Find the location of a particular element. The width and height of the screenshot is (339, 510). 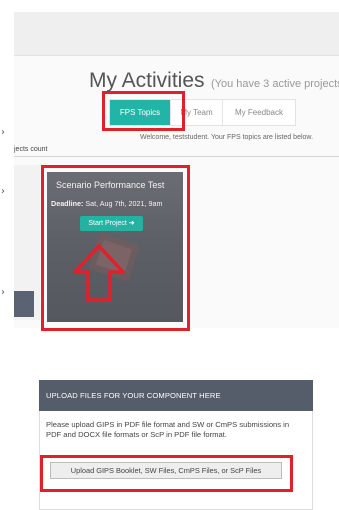

side-card-footer is located at coordinates (24, 304).